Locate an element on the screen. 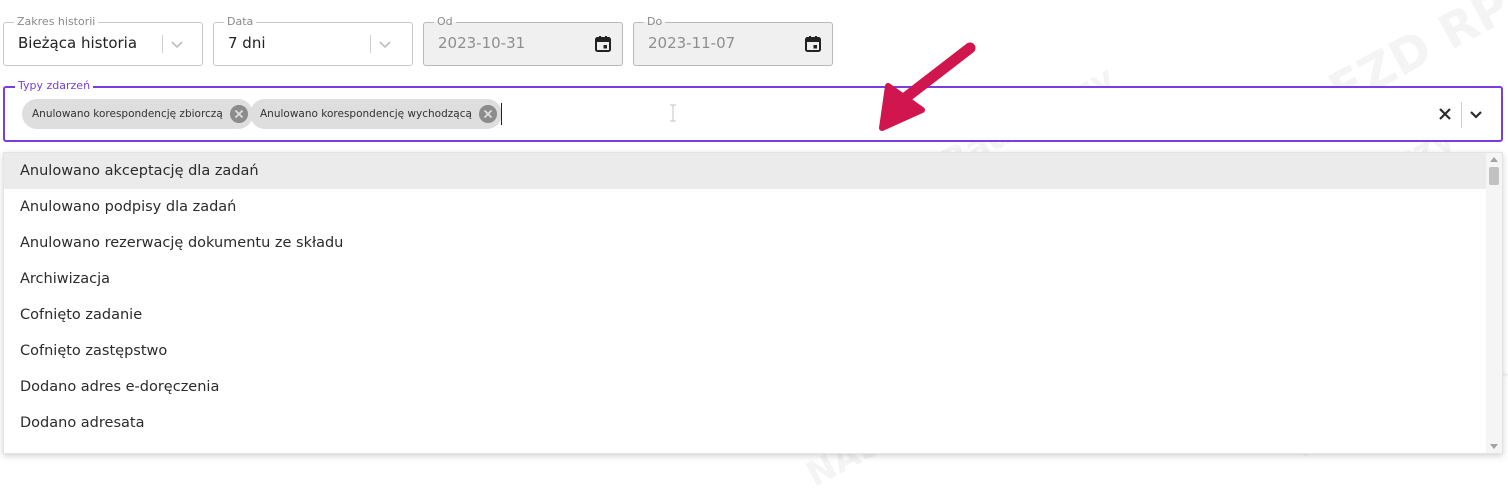 The image size is (1508, 495). clear-all-icon is located at coordinates (1445, 114).